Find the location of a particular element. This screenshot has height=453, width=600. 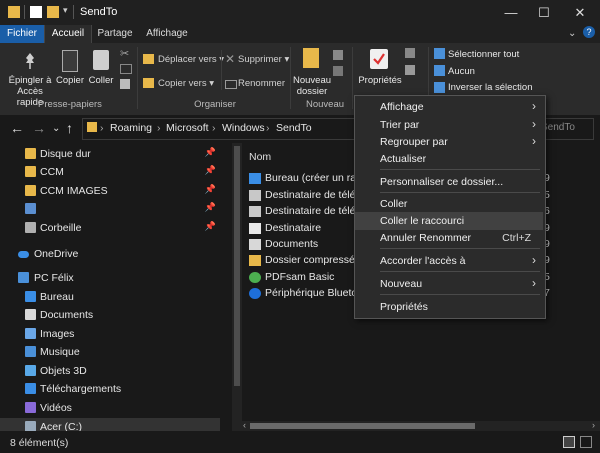

forward-icon: → is located at coordinates (39, 128).